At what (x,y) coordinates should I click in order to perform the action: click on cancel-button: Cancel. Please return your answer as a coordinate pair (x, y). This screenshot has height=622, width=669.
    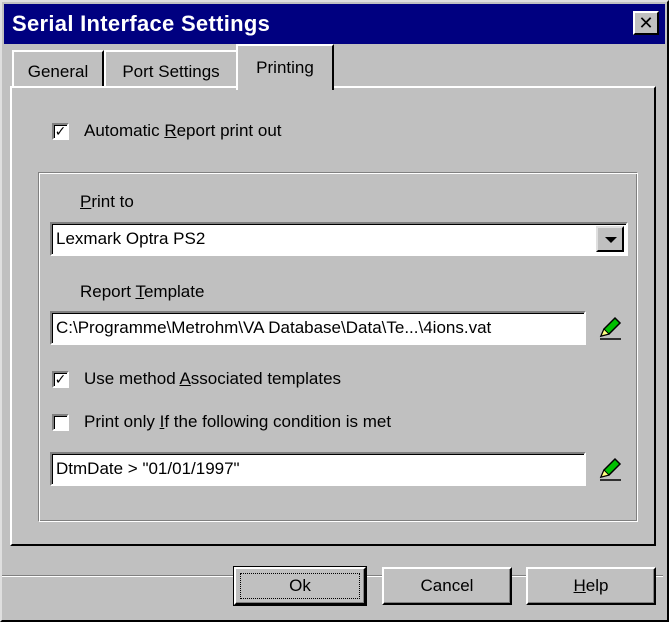
    Looking at the image, I should click on (447, 586).